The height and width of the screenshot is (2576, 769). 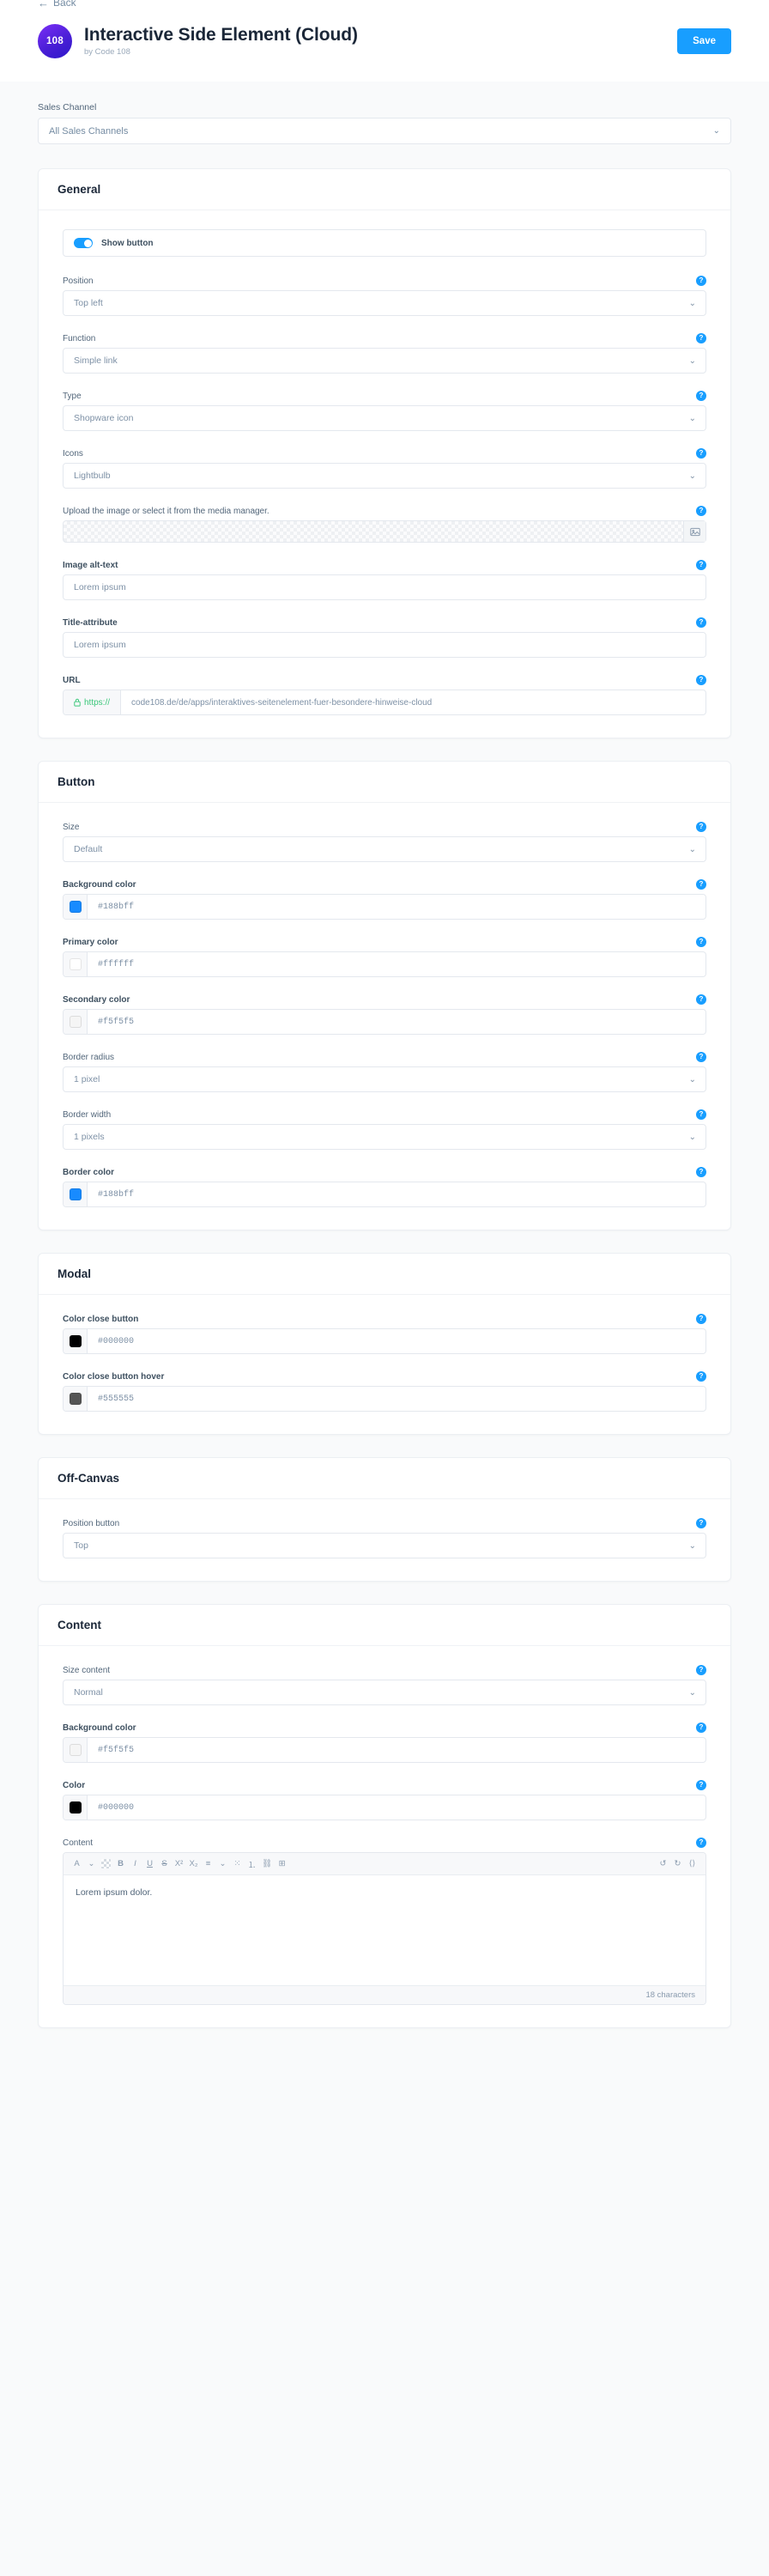 I want to click on title-attribute-input: Lorem ipsum, so click(x=384, y=645).